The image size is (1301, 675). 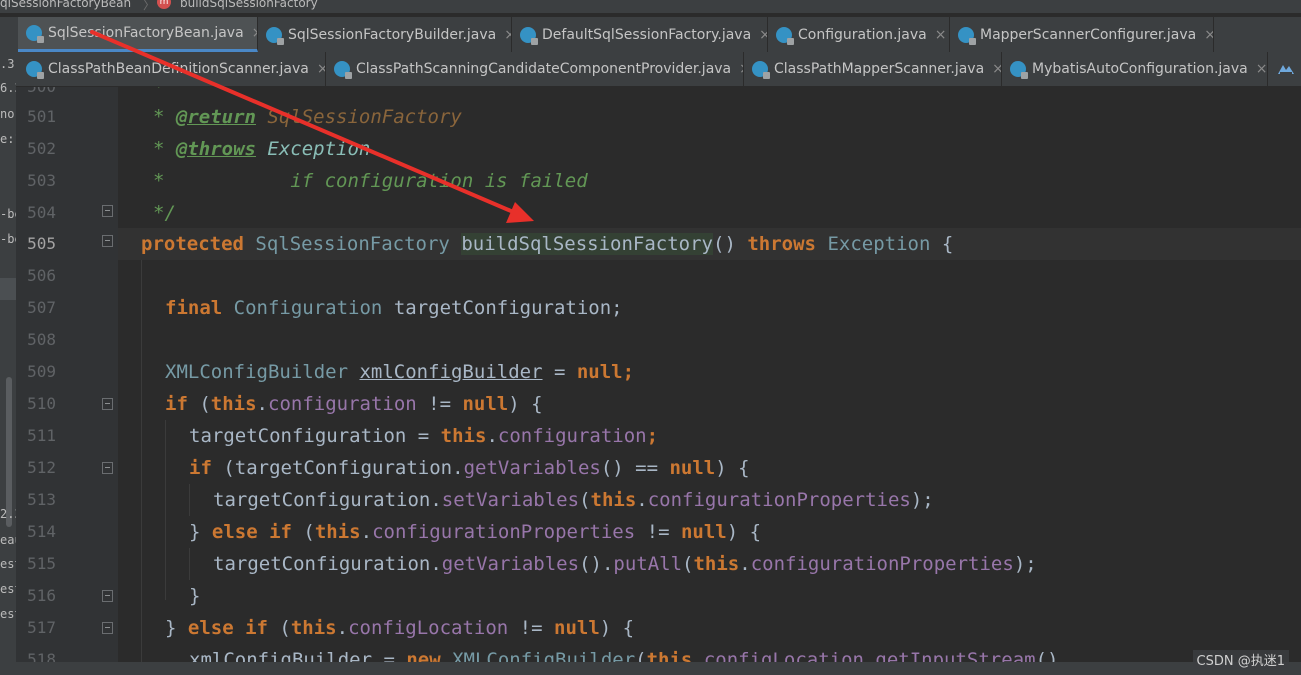 I want to click on breadcrumb-class: qlSessionFactoryBean, so click(x=65, y=5).